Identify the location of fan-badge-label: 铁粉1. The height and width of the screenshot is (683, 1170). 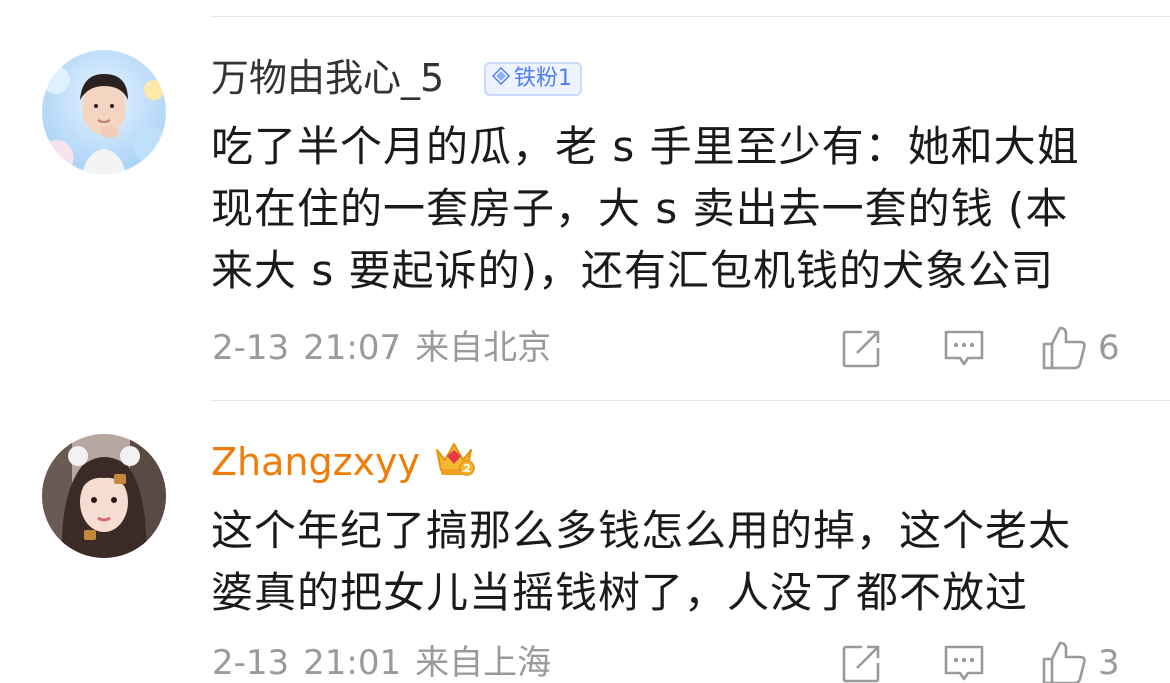
(543, 78).